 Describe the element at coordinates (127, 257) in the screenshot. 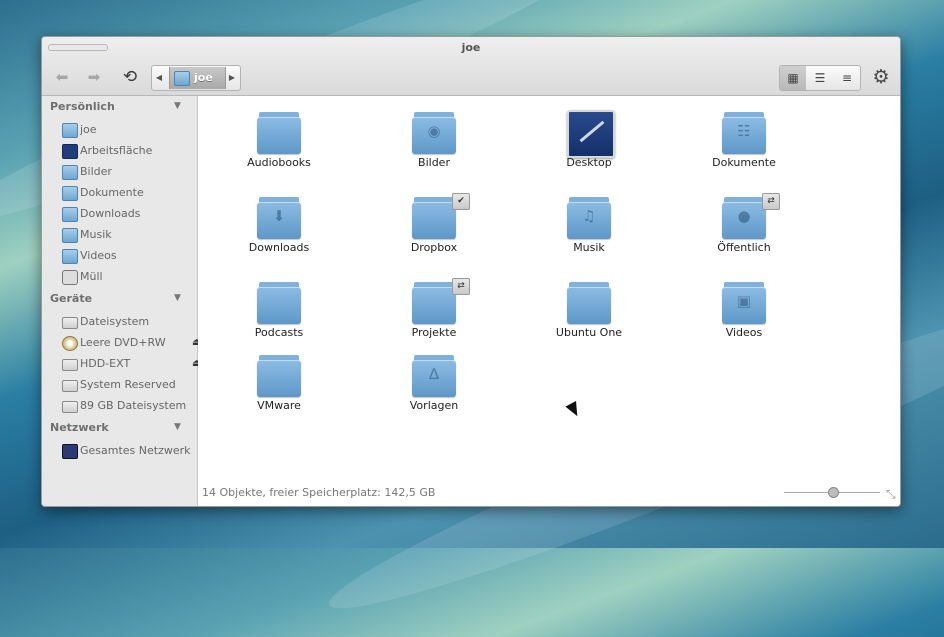

I see `sidebar-item-videos: Videos` at that location.